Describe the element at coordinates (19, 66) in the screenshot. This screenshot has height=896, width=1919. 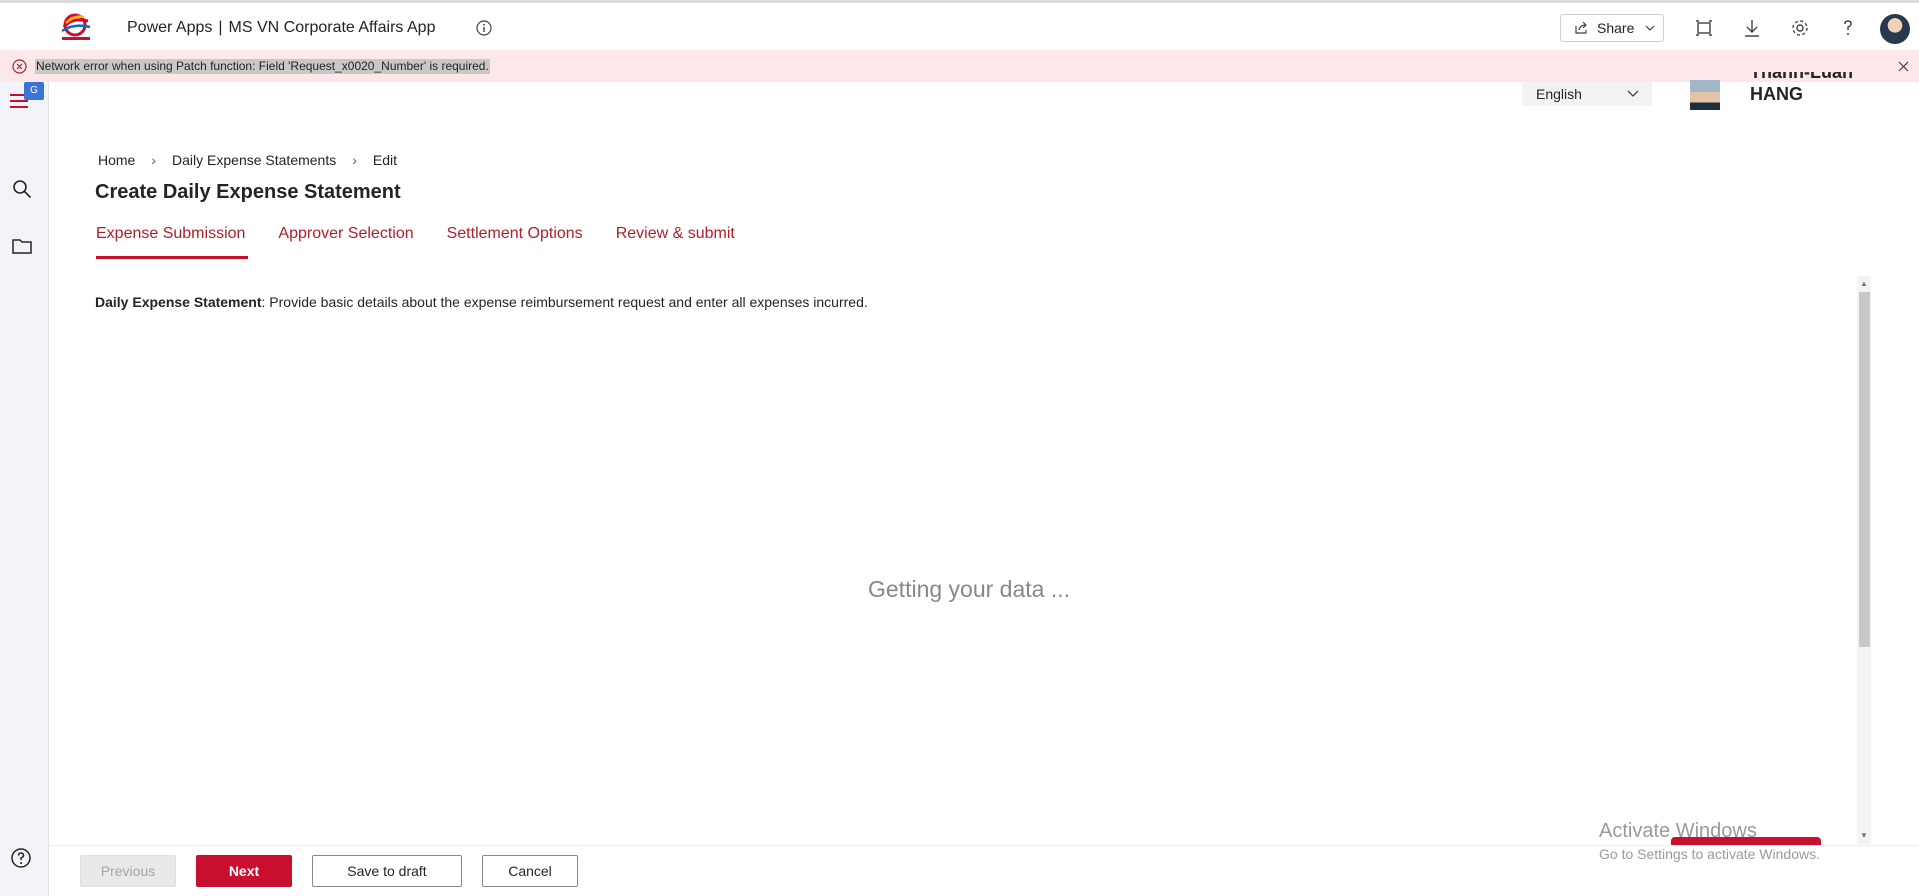
I see `error-icon` at that location.